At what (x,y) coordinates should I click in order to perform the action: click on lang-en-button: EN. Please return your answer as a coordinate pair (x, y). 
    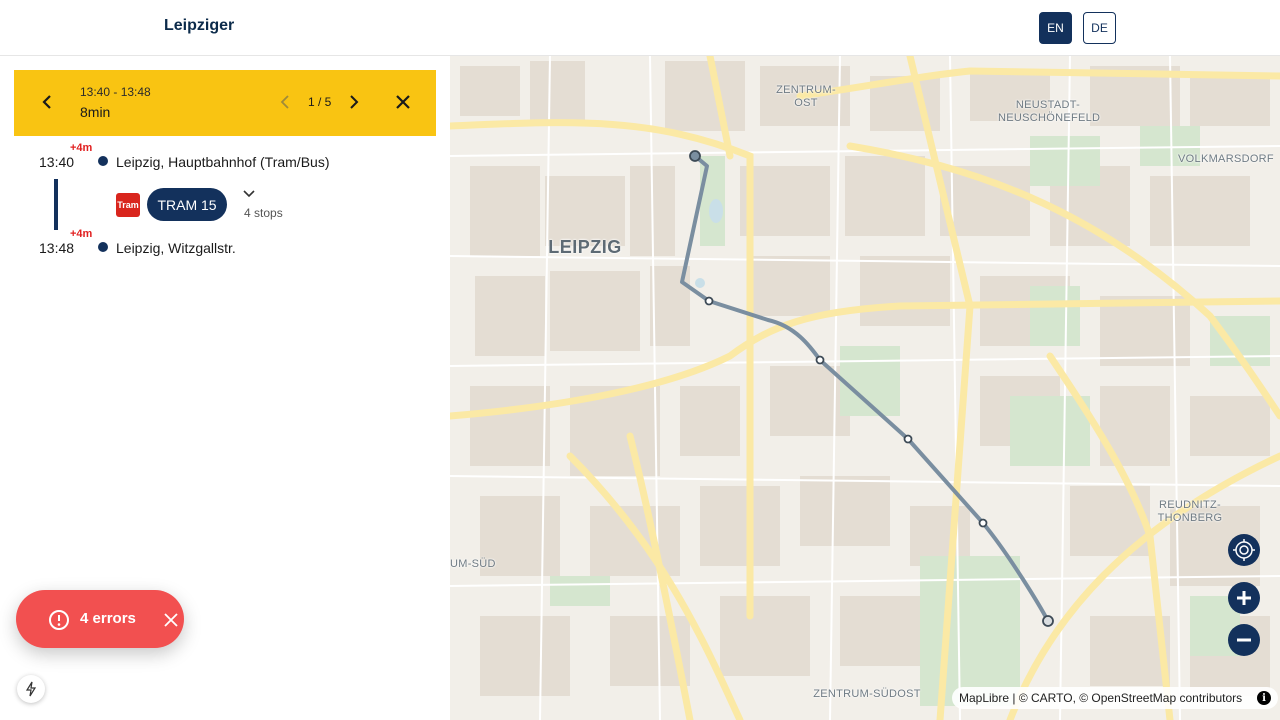
    Looking at the image, I should click on (1055, 28).